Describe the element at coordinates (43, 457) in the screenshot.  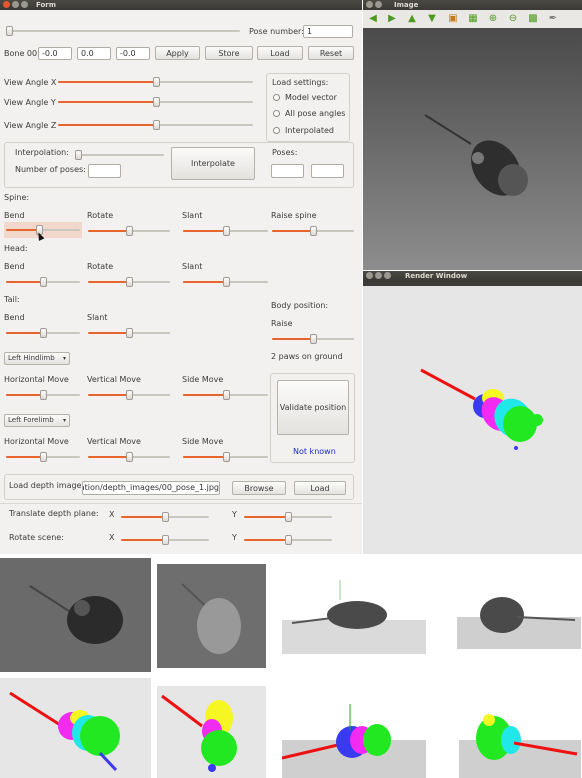
I see `fore-horizontal-slider` at that location.